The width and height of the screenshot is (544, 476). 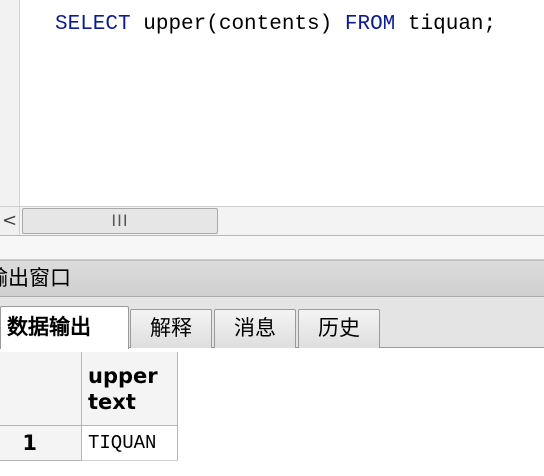 What do you see at coordinates (10, 221) in the screenshot?
I see `scroll-left-arrow-icon: <` at bounding box center [10, 221].